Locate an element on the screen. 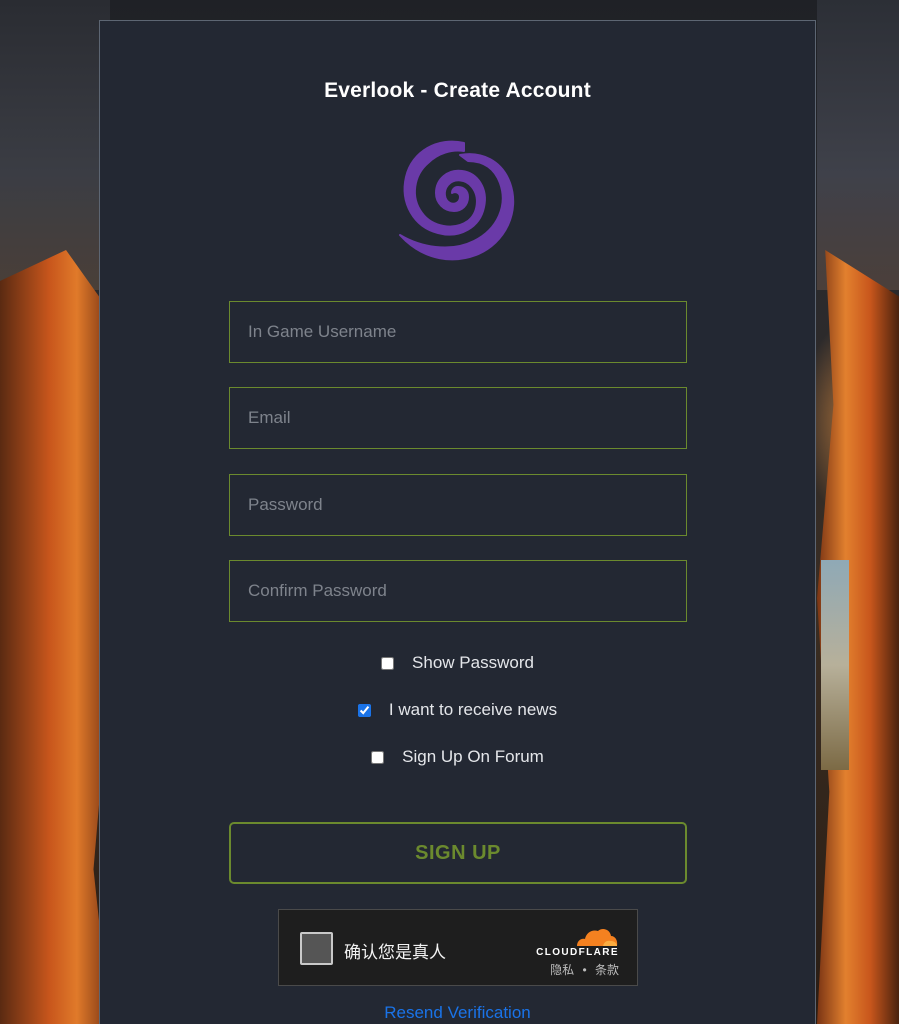 This screenshot has height=1024, width=899. show-password-checkbox is located at coordinates (388, 663).